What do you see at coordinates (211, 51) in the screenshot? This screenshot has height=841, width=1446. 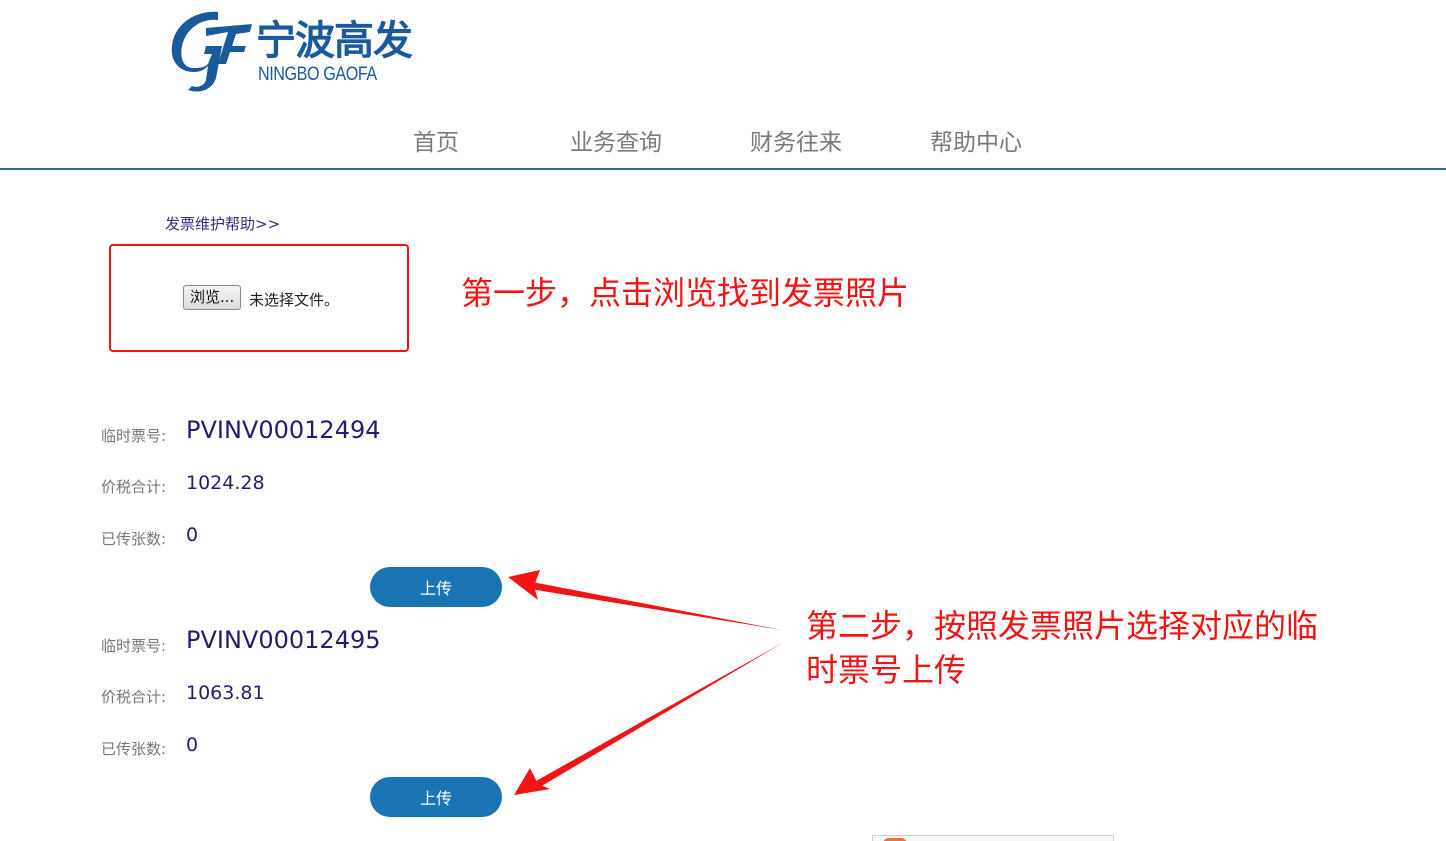 I see `gf-logo-icon` at bounding box center [211, 51].